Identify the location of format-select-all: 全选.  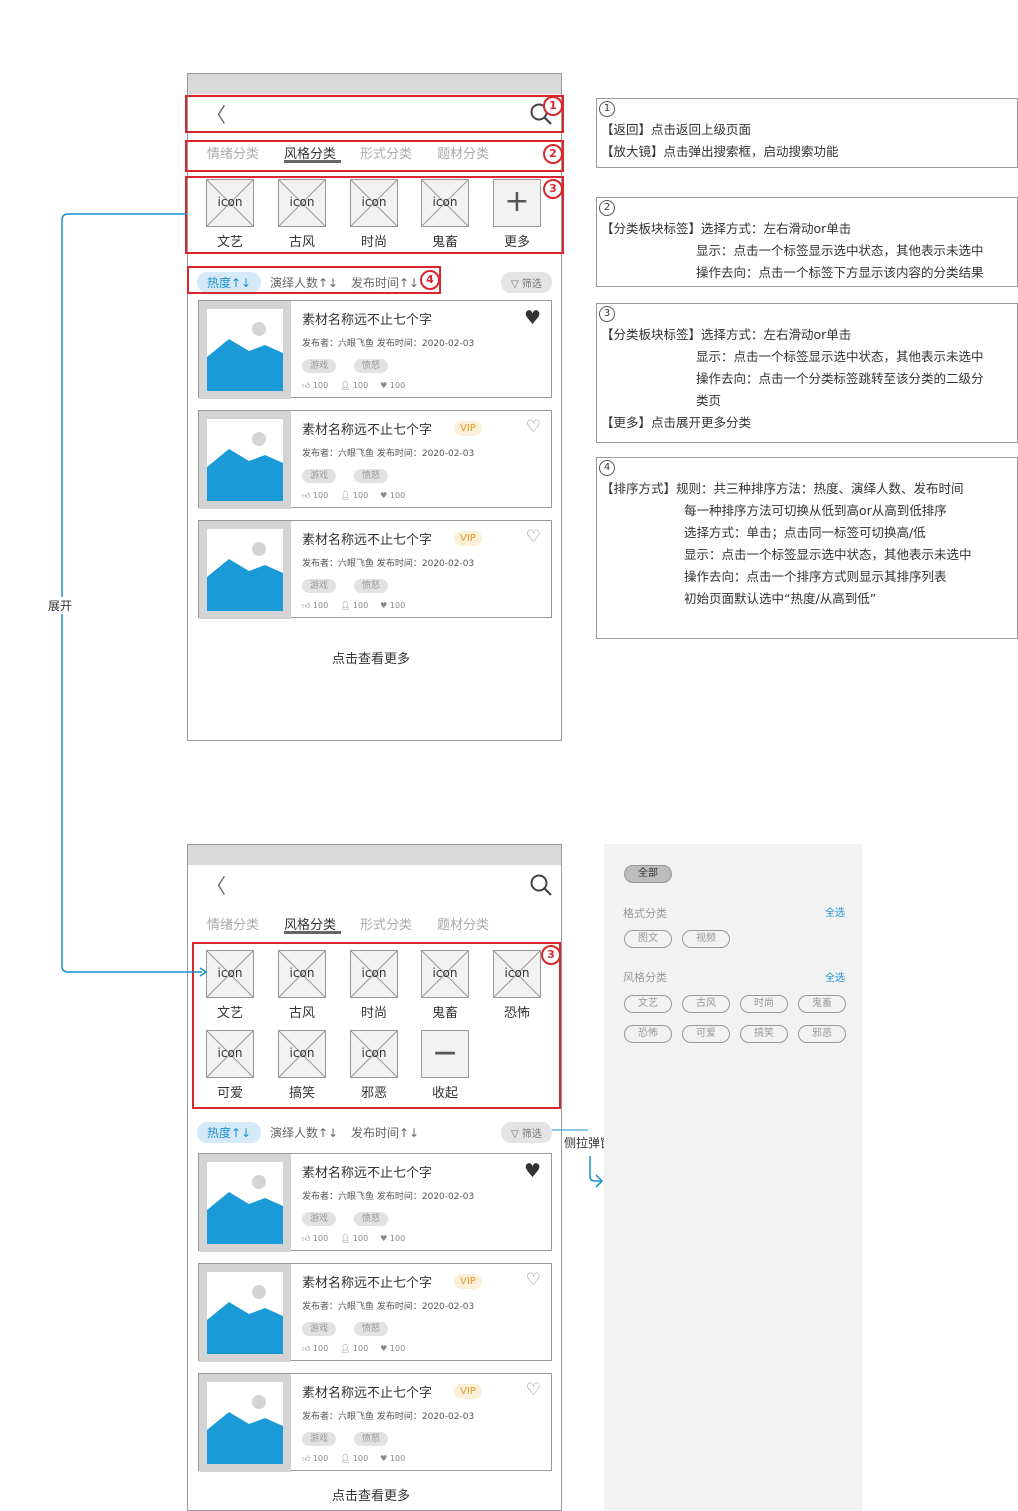
(835, 911).